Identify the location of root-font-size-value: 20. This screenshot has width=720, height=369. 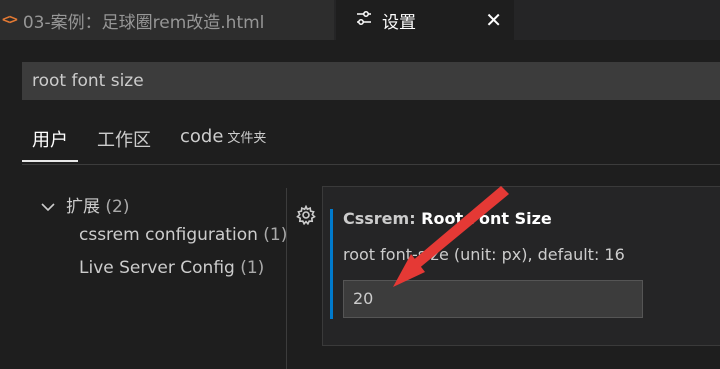
(363, 298).